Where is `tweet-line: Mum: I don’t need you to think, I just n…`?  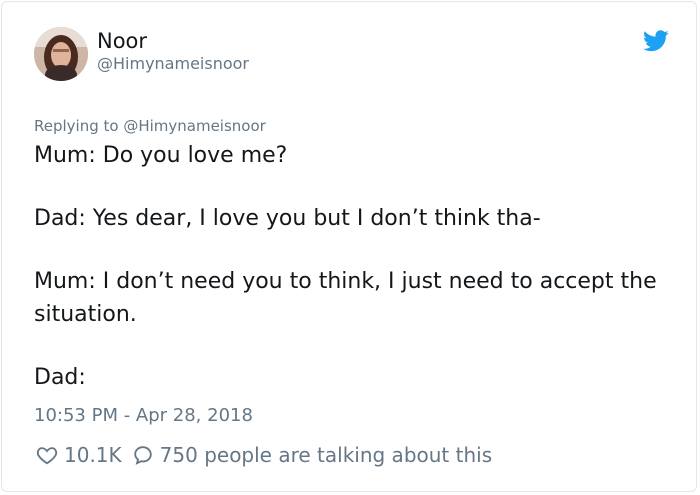
tweet-line: Mum: I don’t need you to think, I just n… is located at coordinates (345, 298).